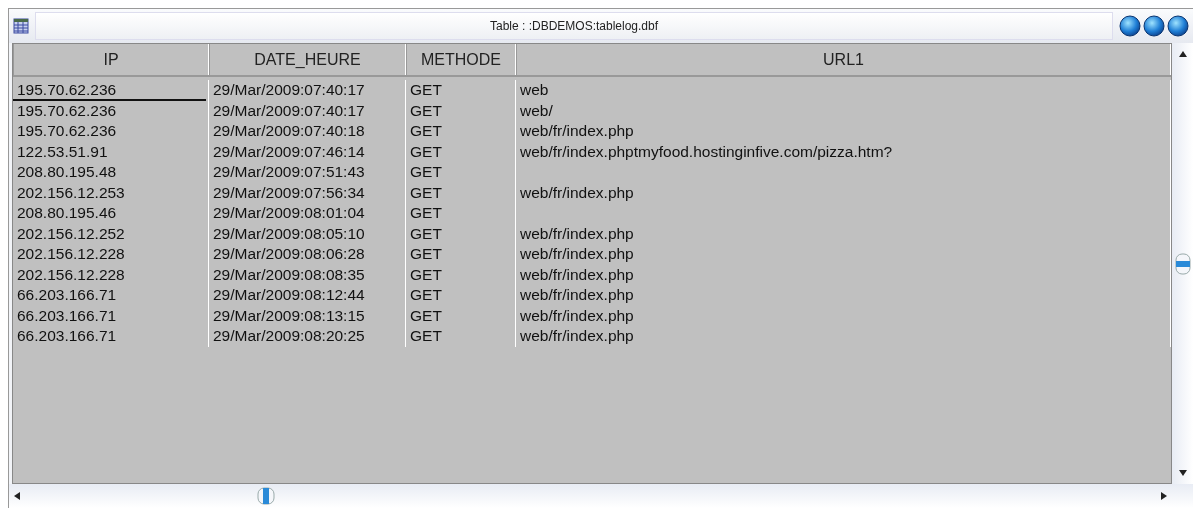 Image resolution: width=1193 pixels, height=508 pixels. I want to click on table-cell: web/, so click(536, 110).